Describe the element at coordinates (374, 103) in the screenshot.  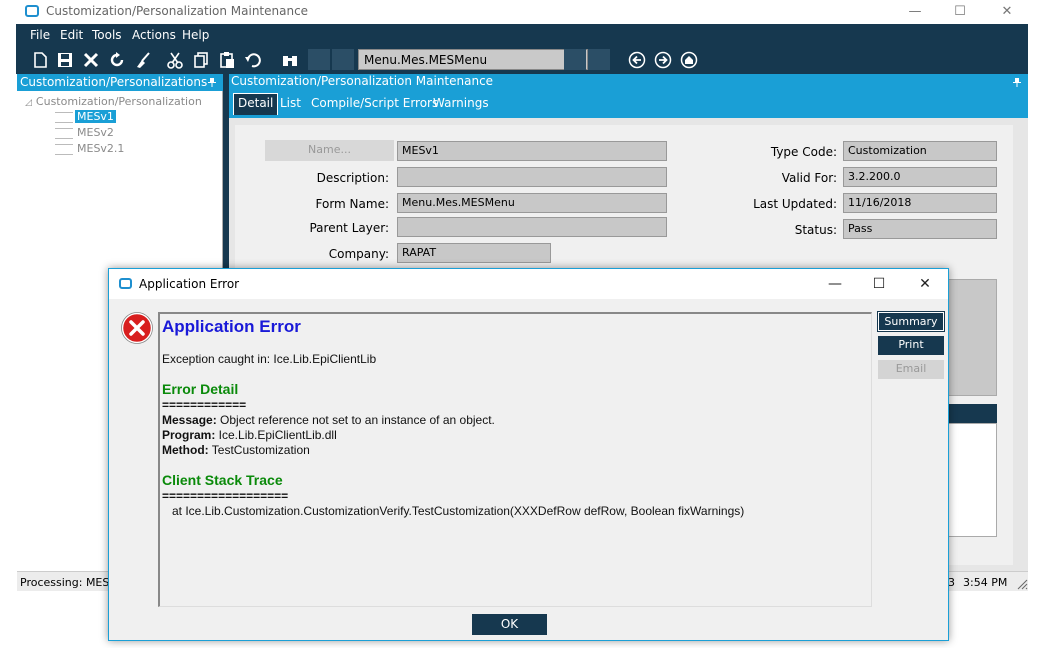
I see `tab-compile-script-errors: Compile/Script Errors` at that location.